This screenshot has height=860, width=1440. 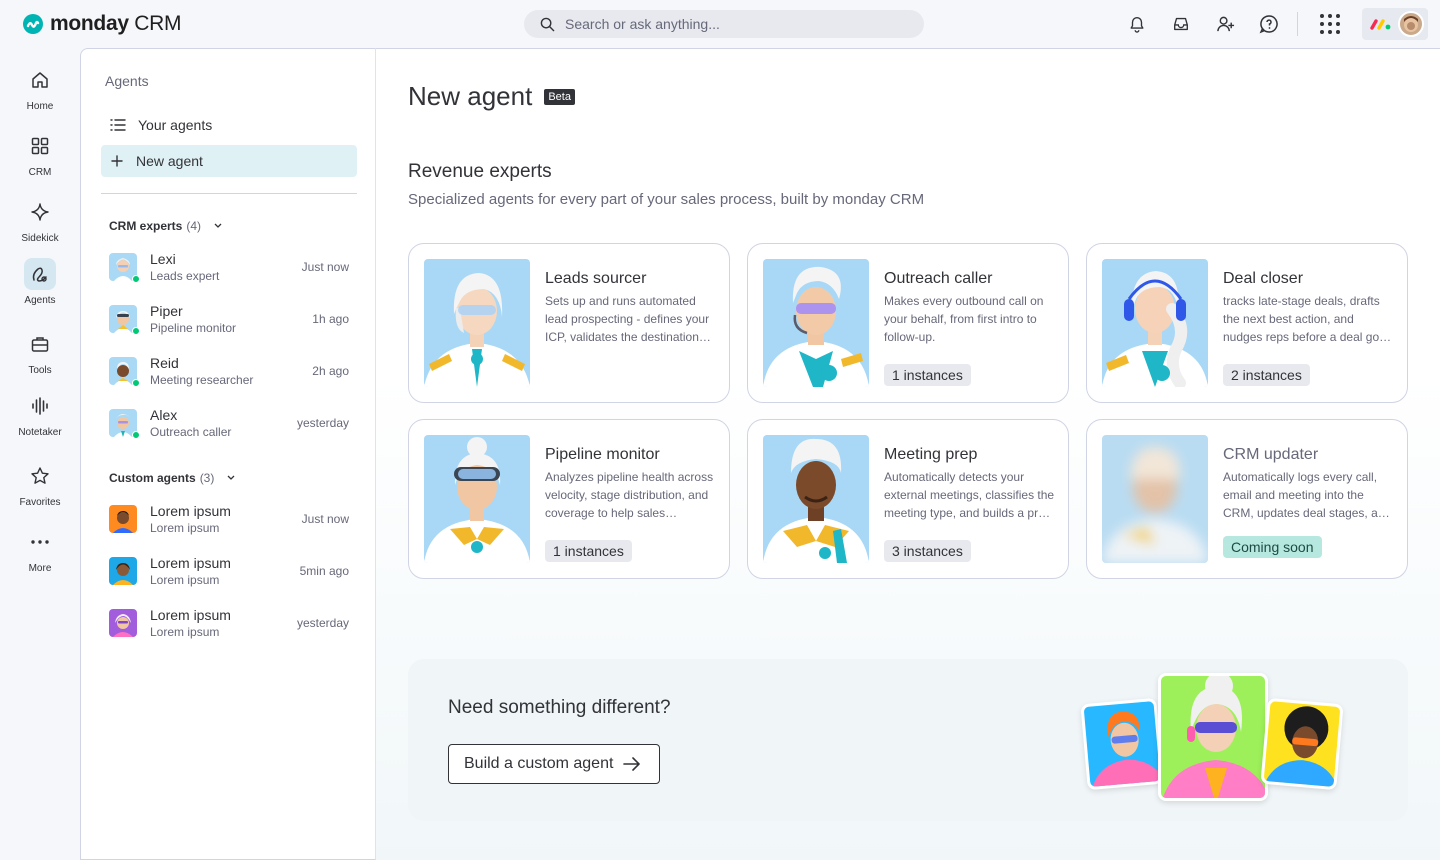 I want to click on rail-item-notetaker: Notetaker, so click(x=40, y=414).